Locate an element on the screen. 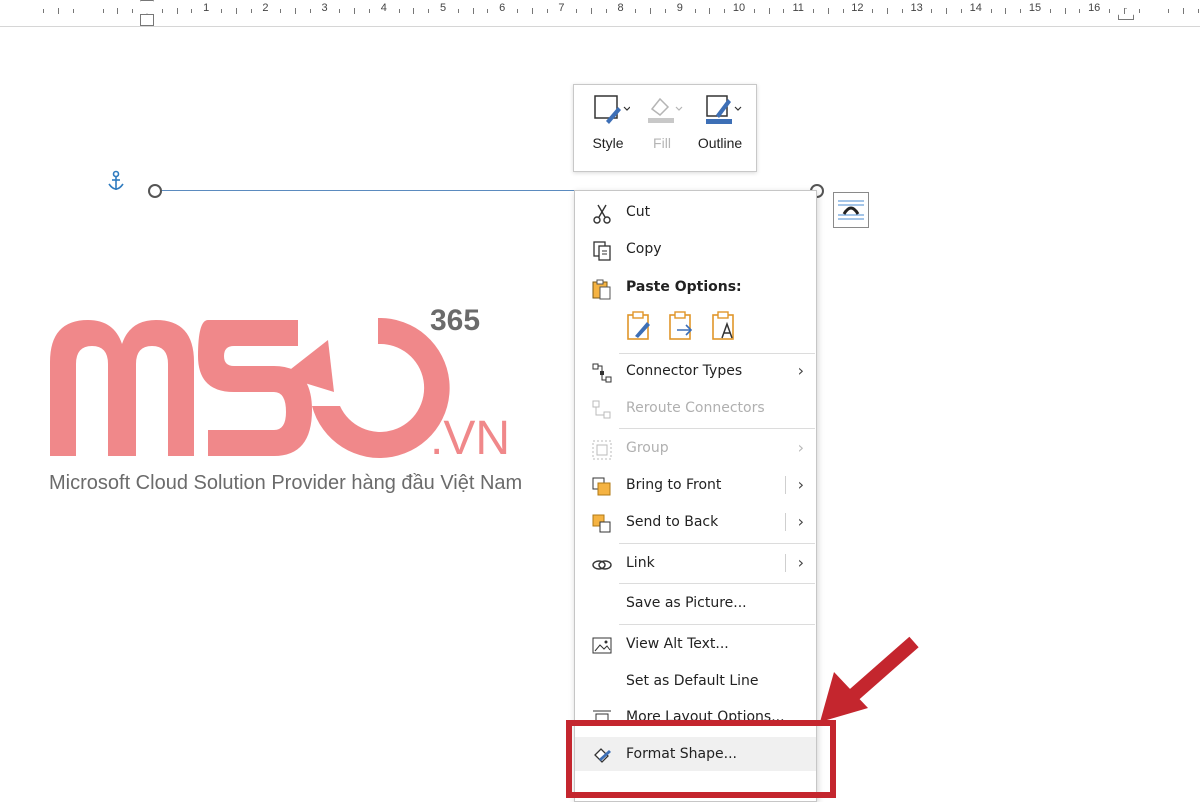  menu-item-bring-to-front: Bring to Front › is located at coordinates (695, 485).